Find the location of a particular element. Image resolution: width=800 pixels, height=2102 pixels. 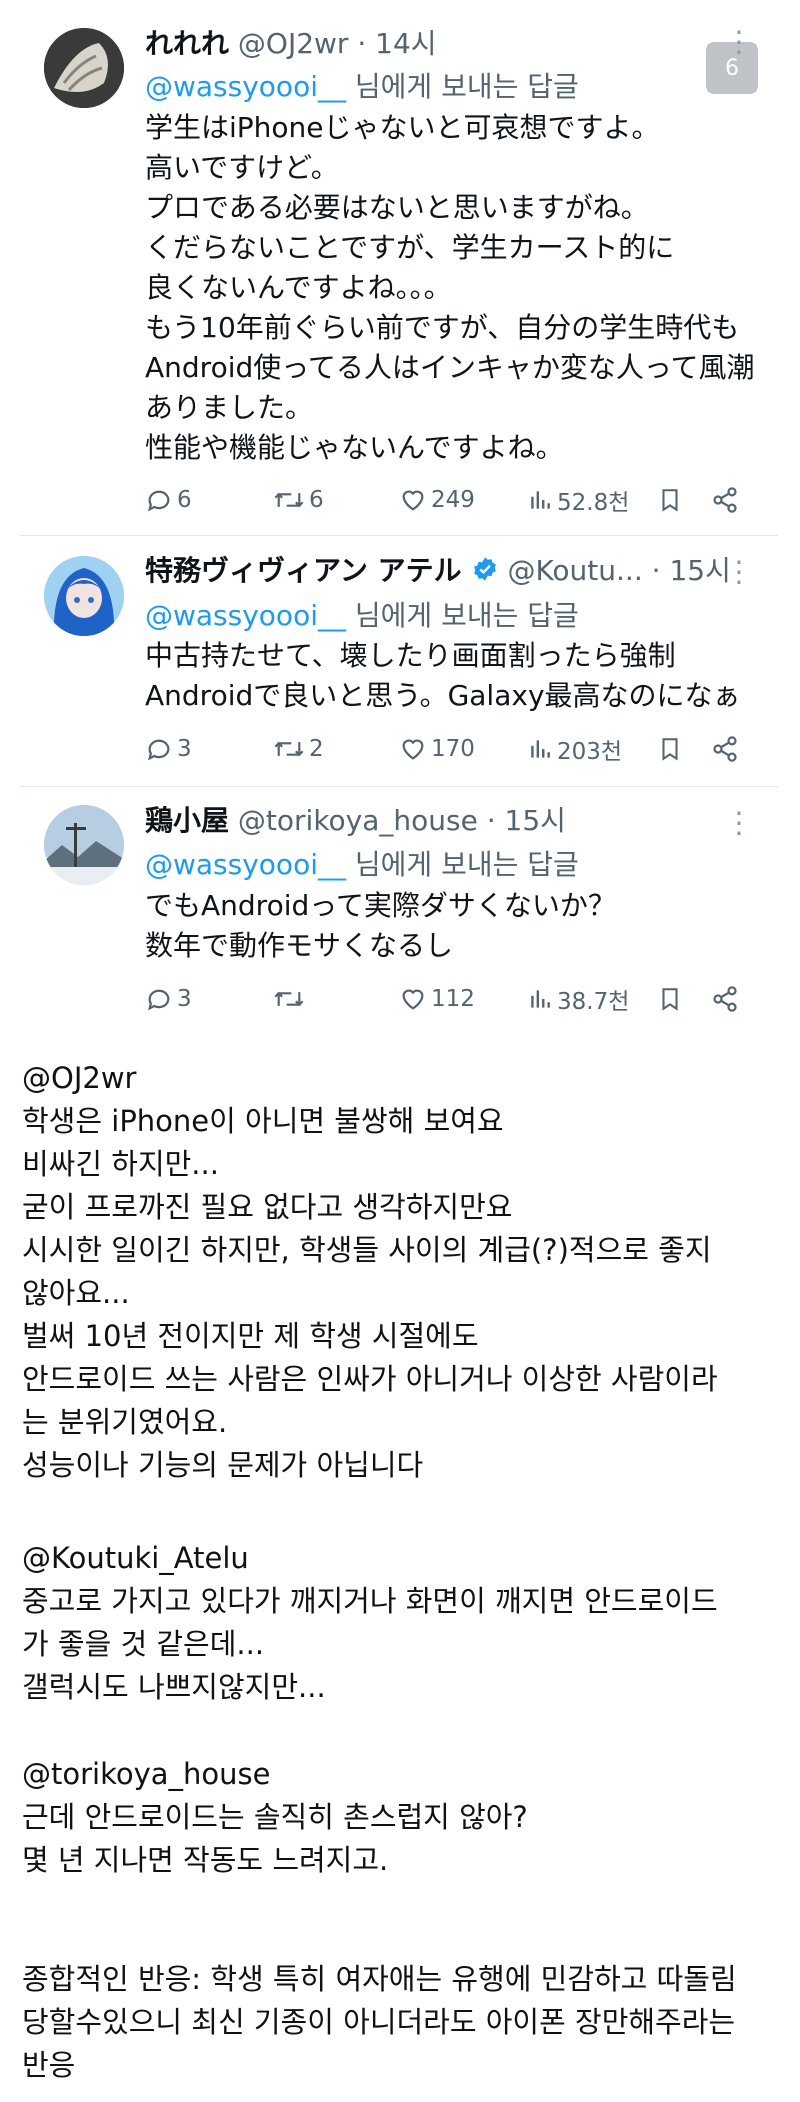

translation-line: @torikoya_house is located at coordinates (146, 1774).